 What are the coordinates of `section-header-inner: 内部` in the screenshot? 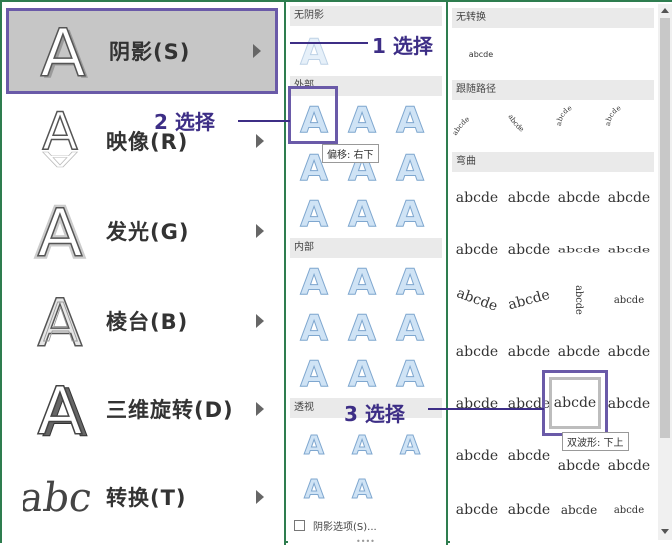 It's located at (366, 248).